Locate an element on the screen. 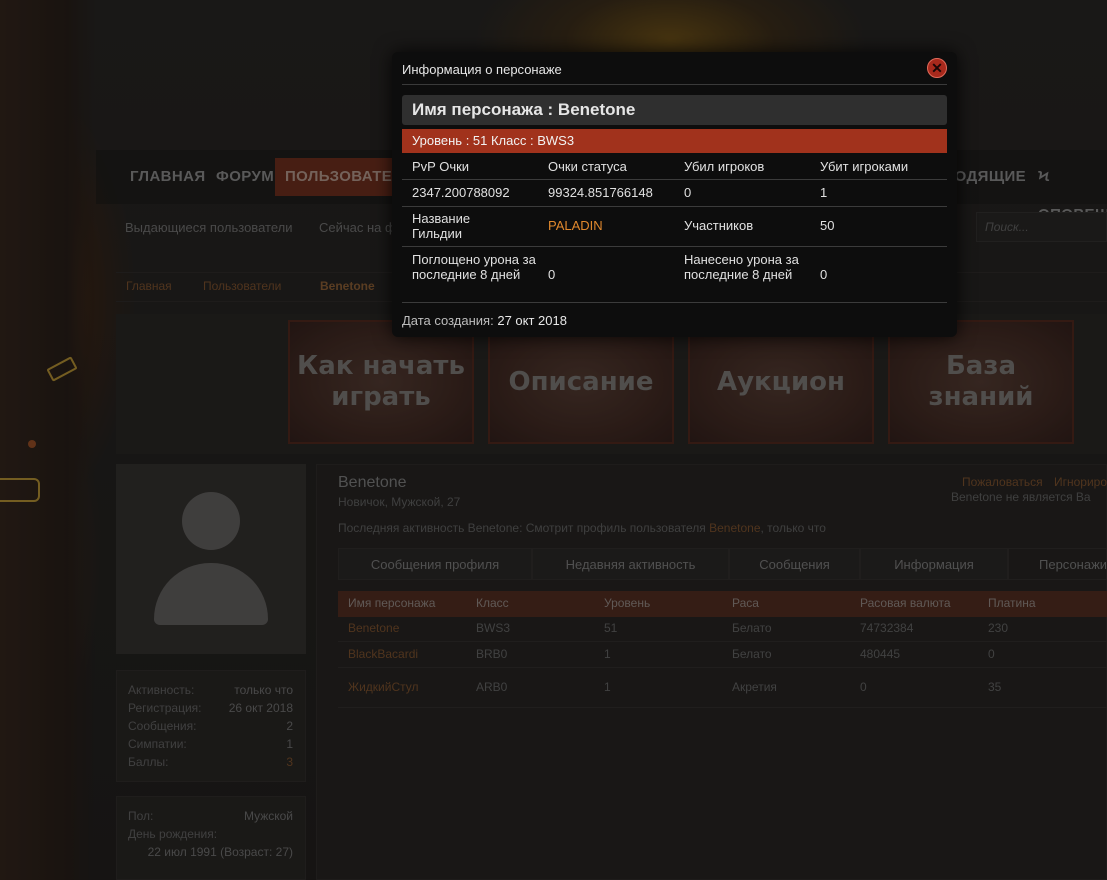 This screenshot has height=880, width=1107. members-label: Участников is located at coordinates (719, 225).